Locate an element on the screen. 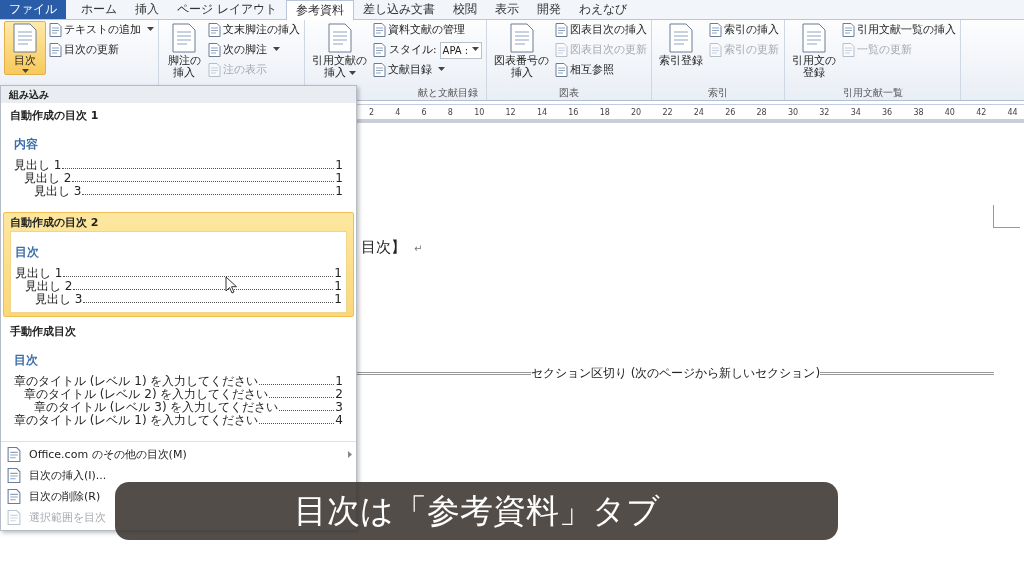  ruler-number: 14 is located at coordinates (542, 112).